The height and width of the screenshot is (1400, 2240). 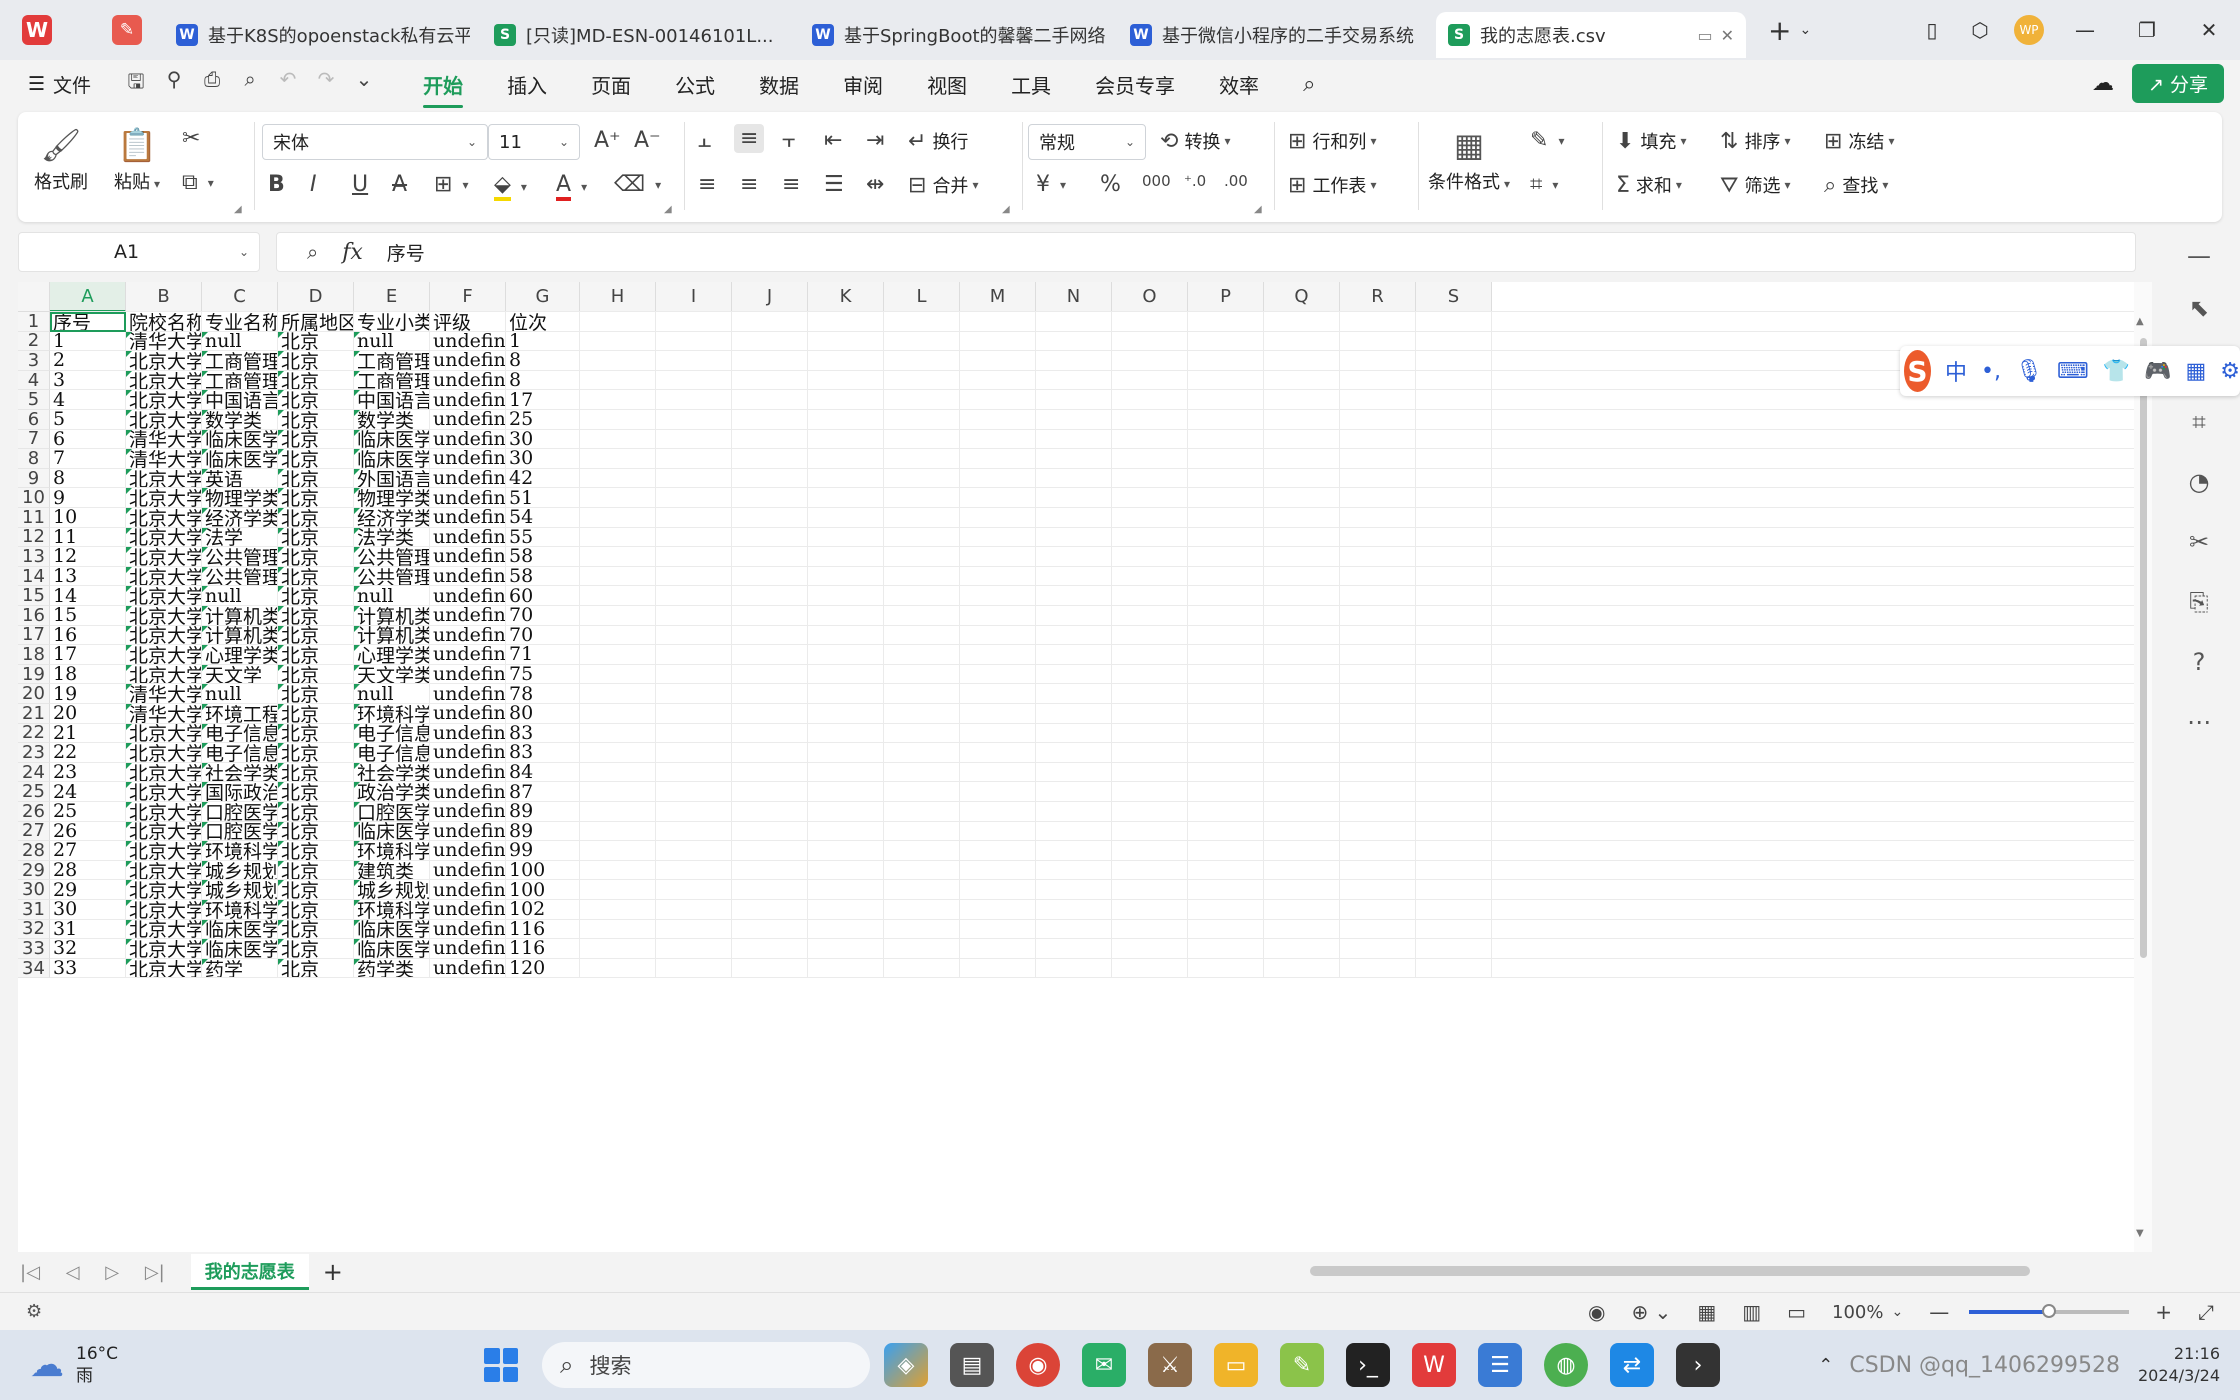 I want to click on table-cell: 电子信息类, so click(x=392, y=733).